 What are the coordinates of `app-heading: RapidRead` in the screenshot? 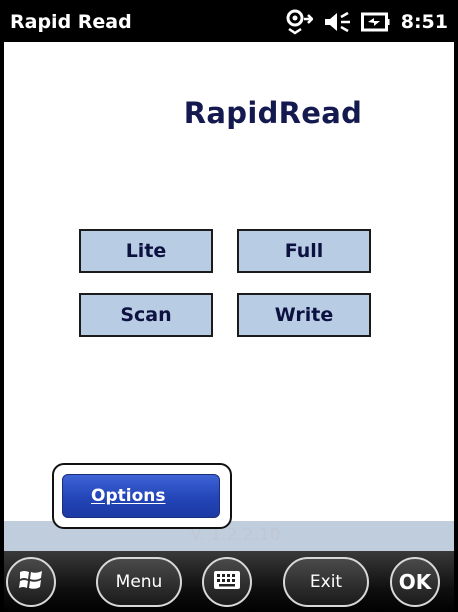 It's located at (273, 113).